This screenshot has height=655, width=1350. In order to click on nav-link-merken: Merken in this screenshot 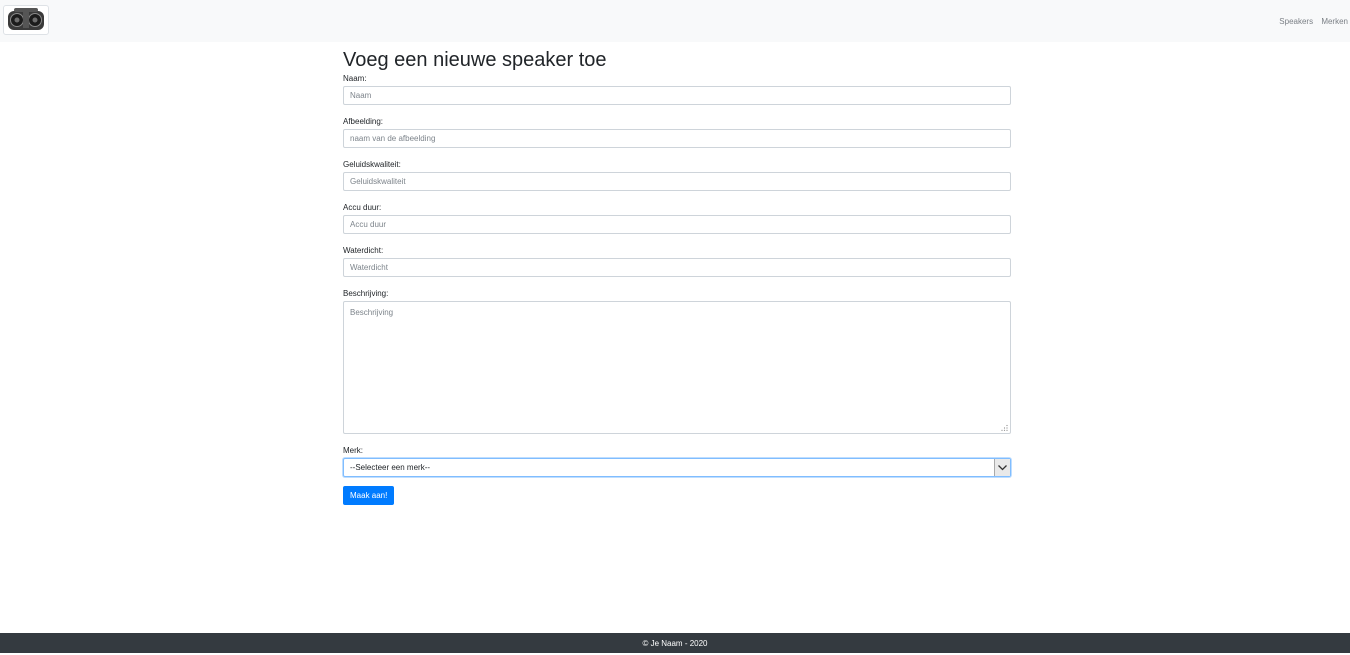, I will do `click(1334, 21)`.